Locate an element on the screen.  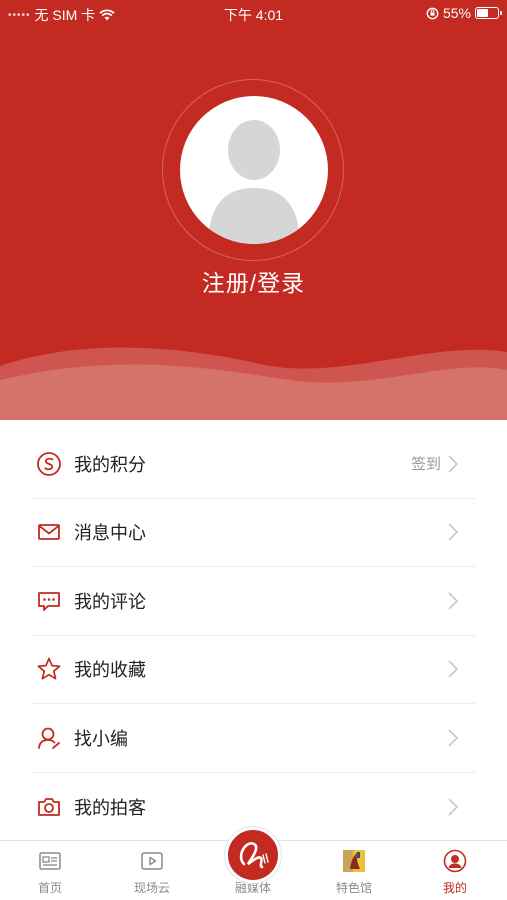
feature-hall-icon is located at coordinates (354, 861).